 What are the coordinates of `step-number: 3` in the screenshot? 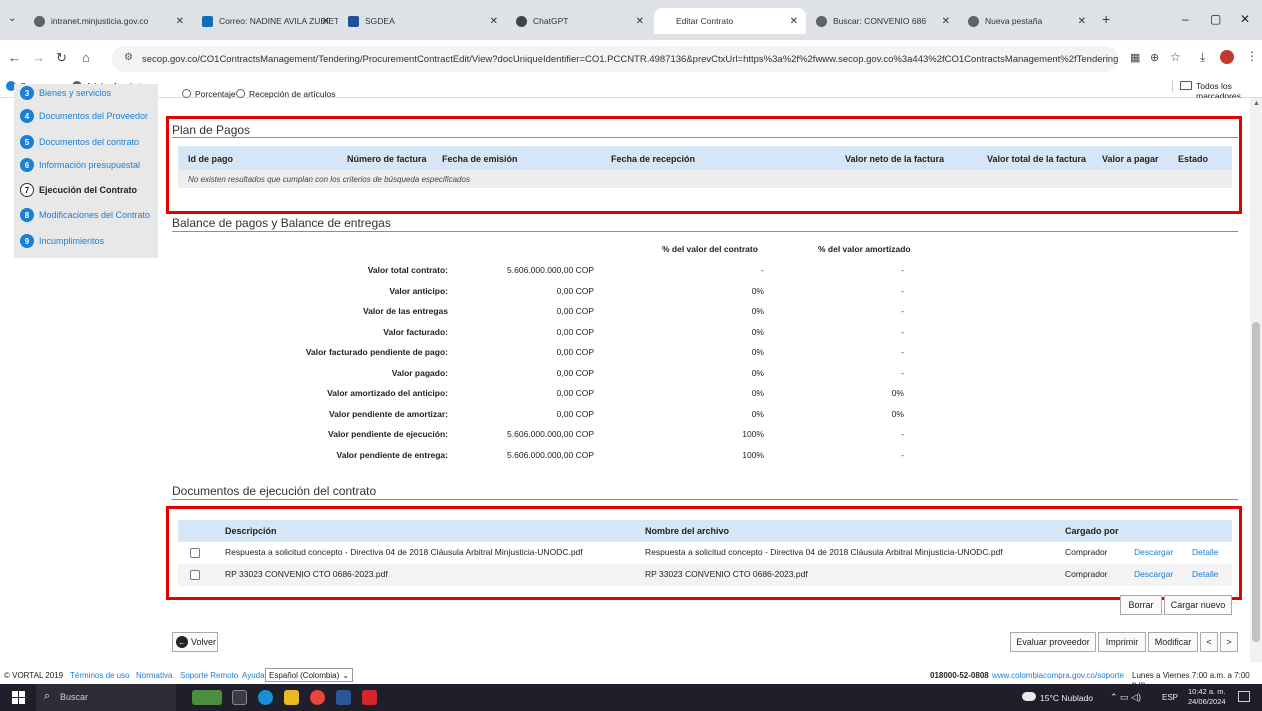 It's located at (27, 93).